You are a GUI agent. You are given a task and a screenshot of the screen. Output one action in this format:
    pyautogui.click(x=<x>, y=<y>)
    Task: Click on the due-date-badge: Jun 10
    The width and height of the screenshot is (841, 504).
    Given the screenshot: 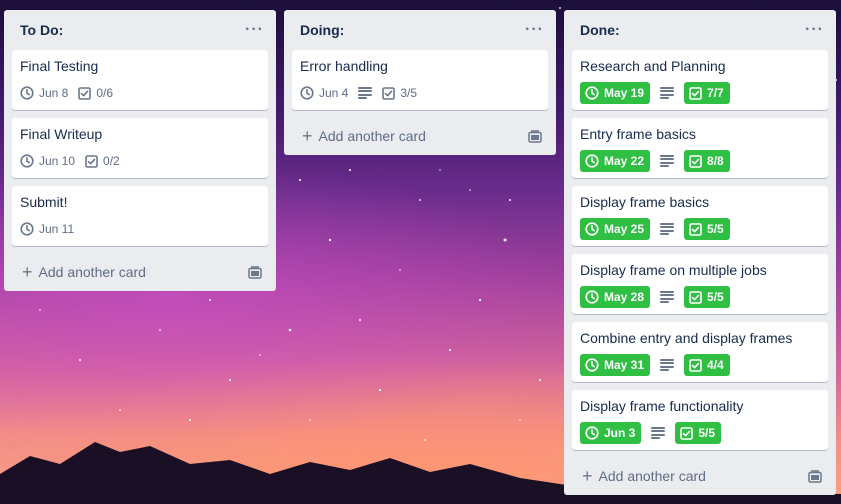 What is the action you would take?
    pyautogui.click(x=47, y=161)
    